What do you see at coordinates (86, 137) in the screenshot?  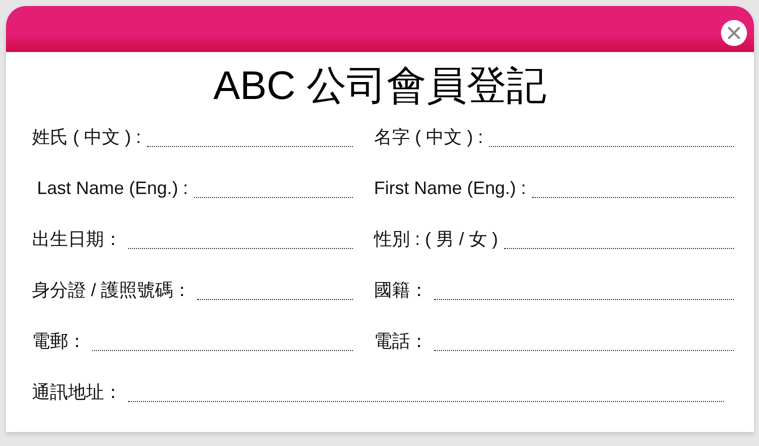 I see `field-label: 姓氏 ( 中文 ) :` at bounding box center [86, 137].